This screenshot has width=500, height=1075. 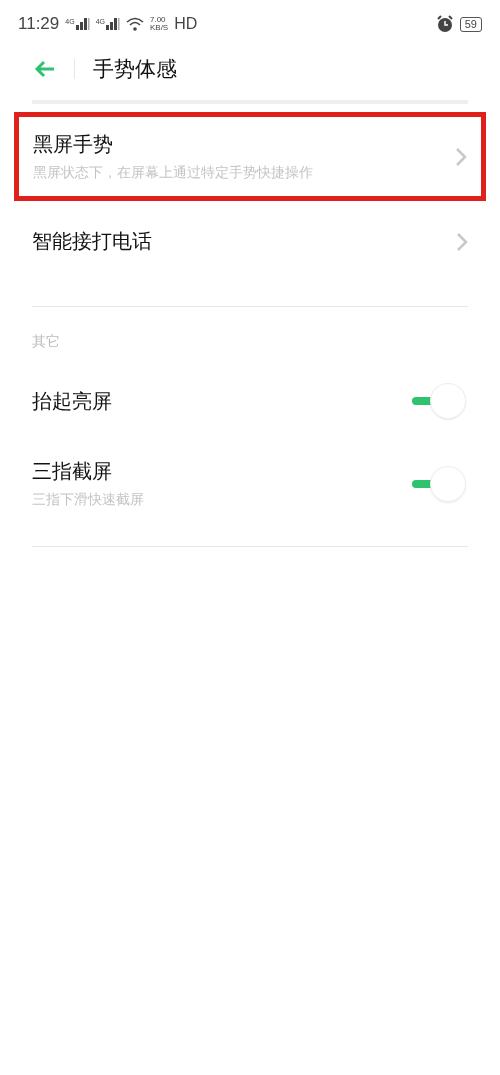 I want to click on speed-unit: KB/S, so click(x=159, y=28).